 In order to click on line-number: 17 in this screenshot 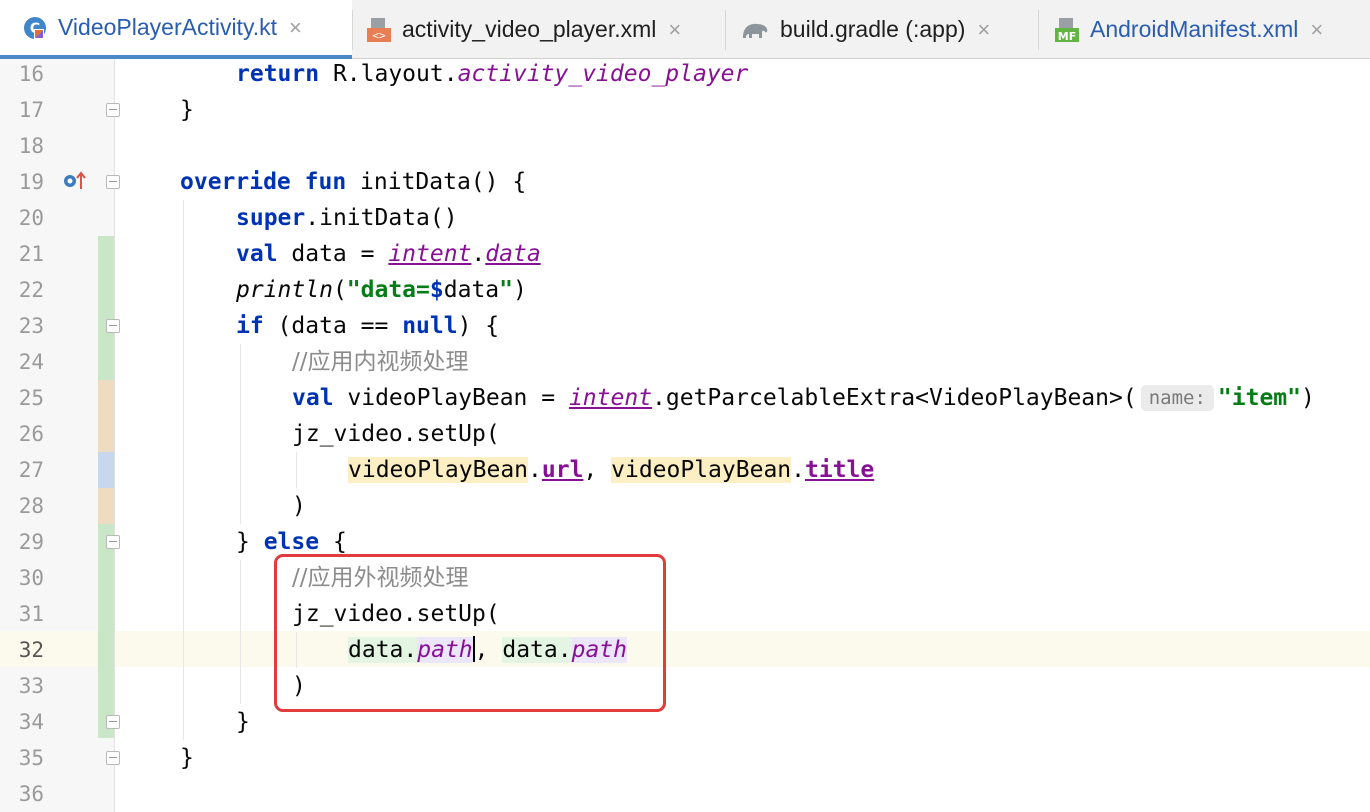, I will do `click(31, 110)`.